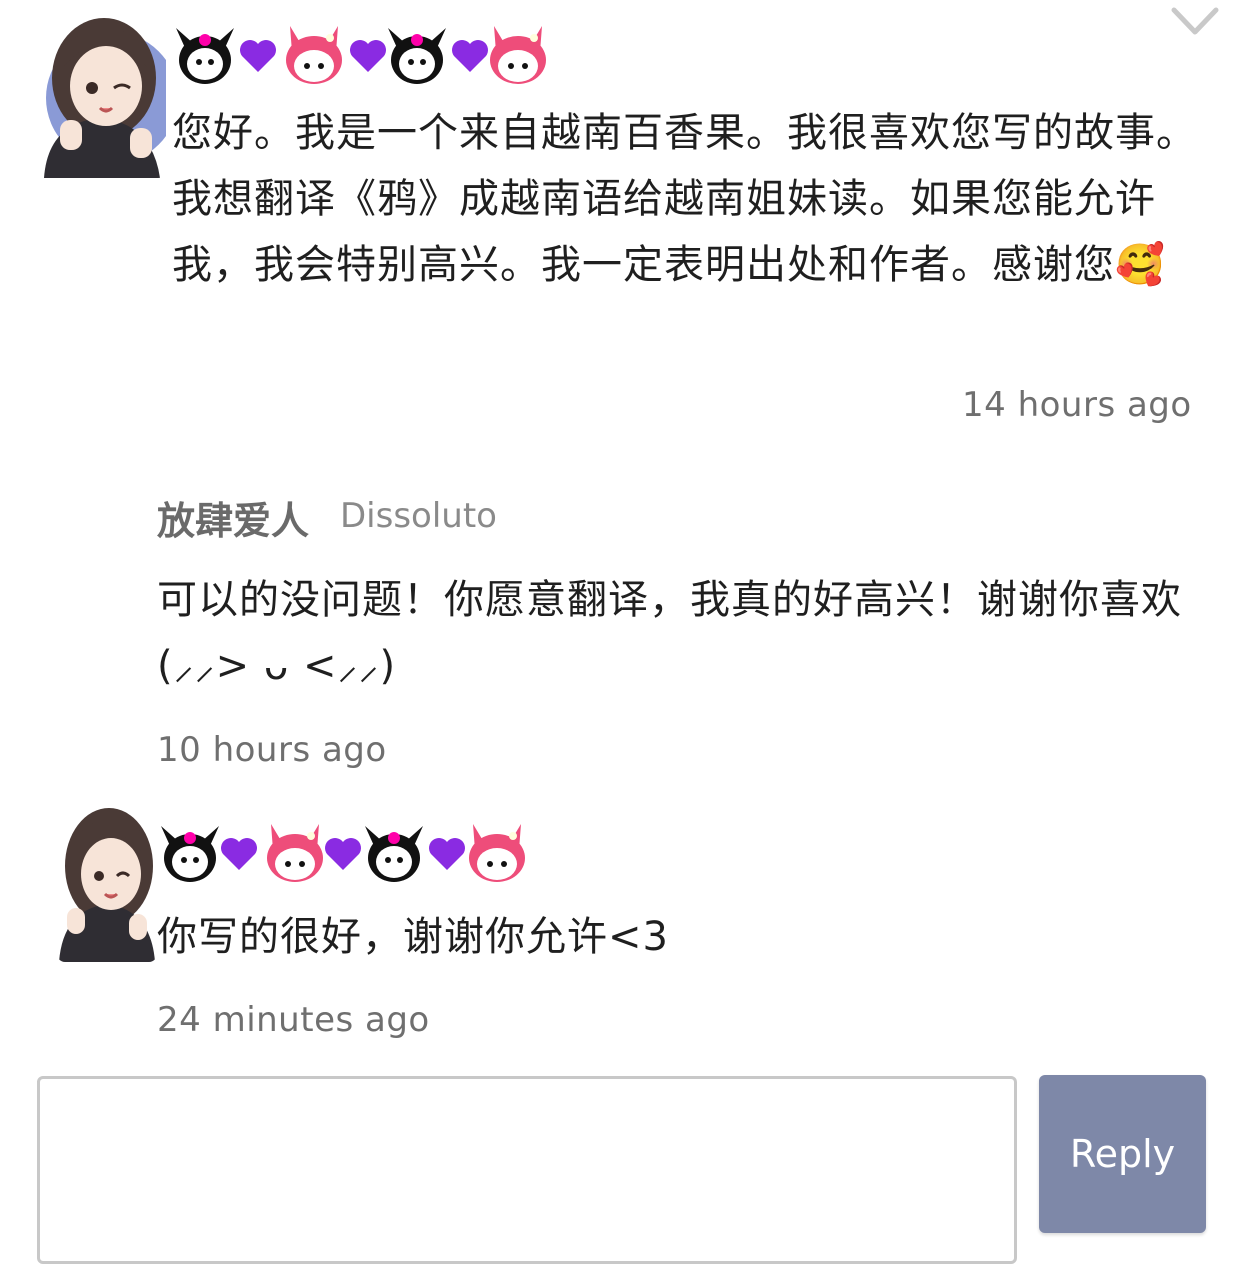  What do you see at coordinates (233, 517) in the screenshot?
I see `reply-author-name: 放肆爱人` at bounding box center [233, 517].